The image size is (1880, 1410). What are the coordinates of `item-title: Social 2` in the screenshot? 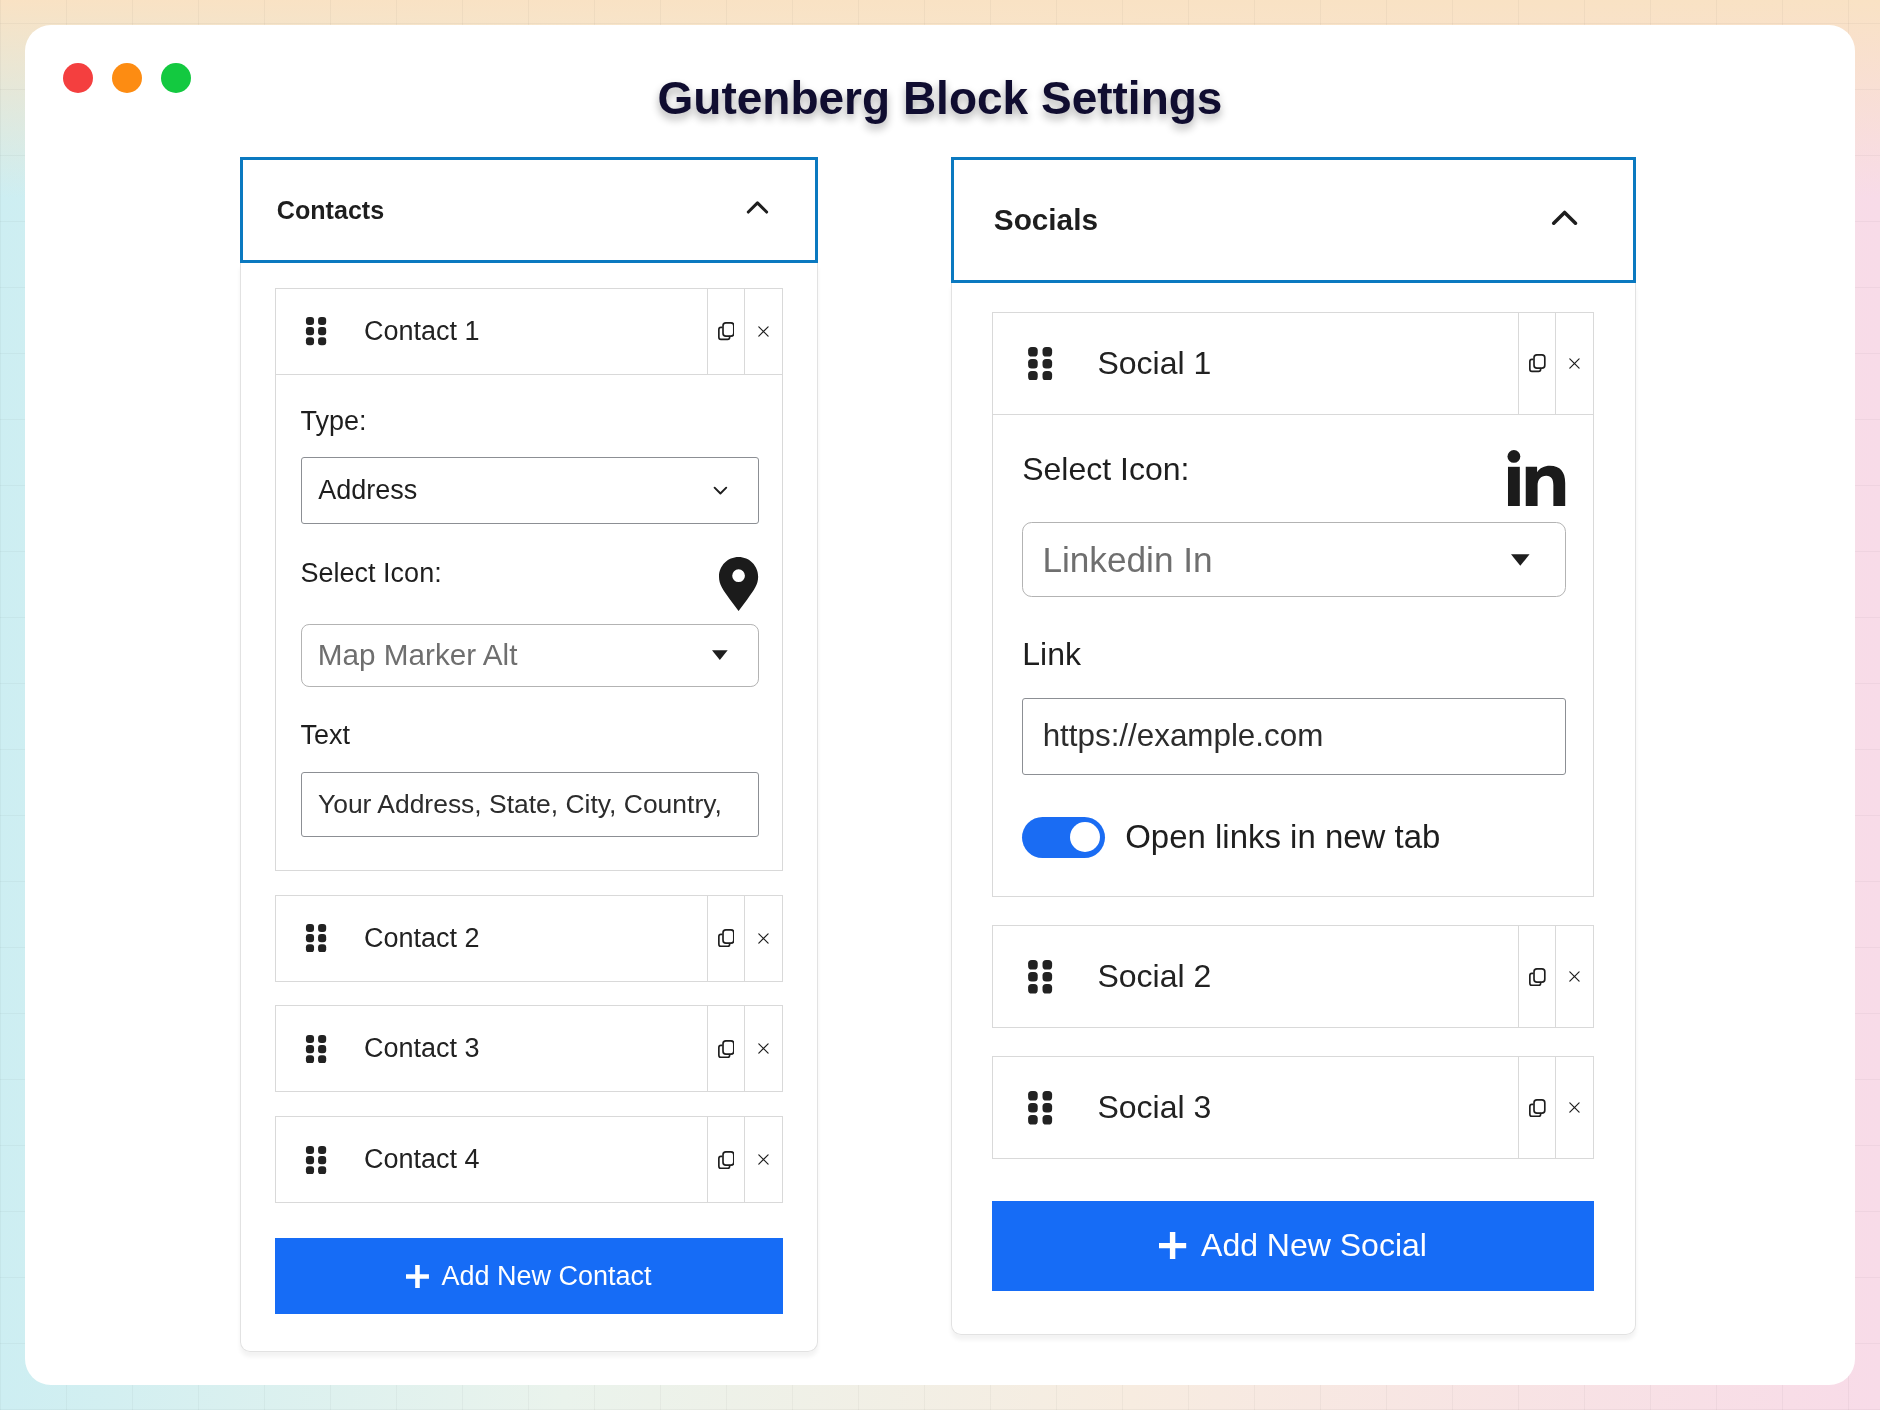 It's located at (1154, 977).